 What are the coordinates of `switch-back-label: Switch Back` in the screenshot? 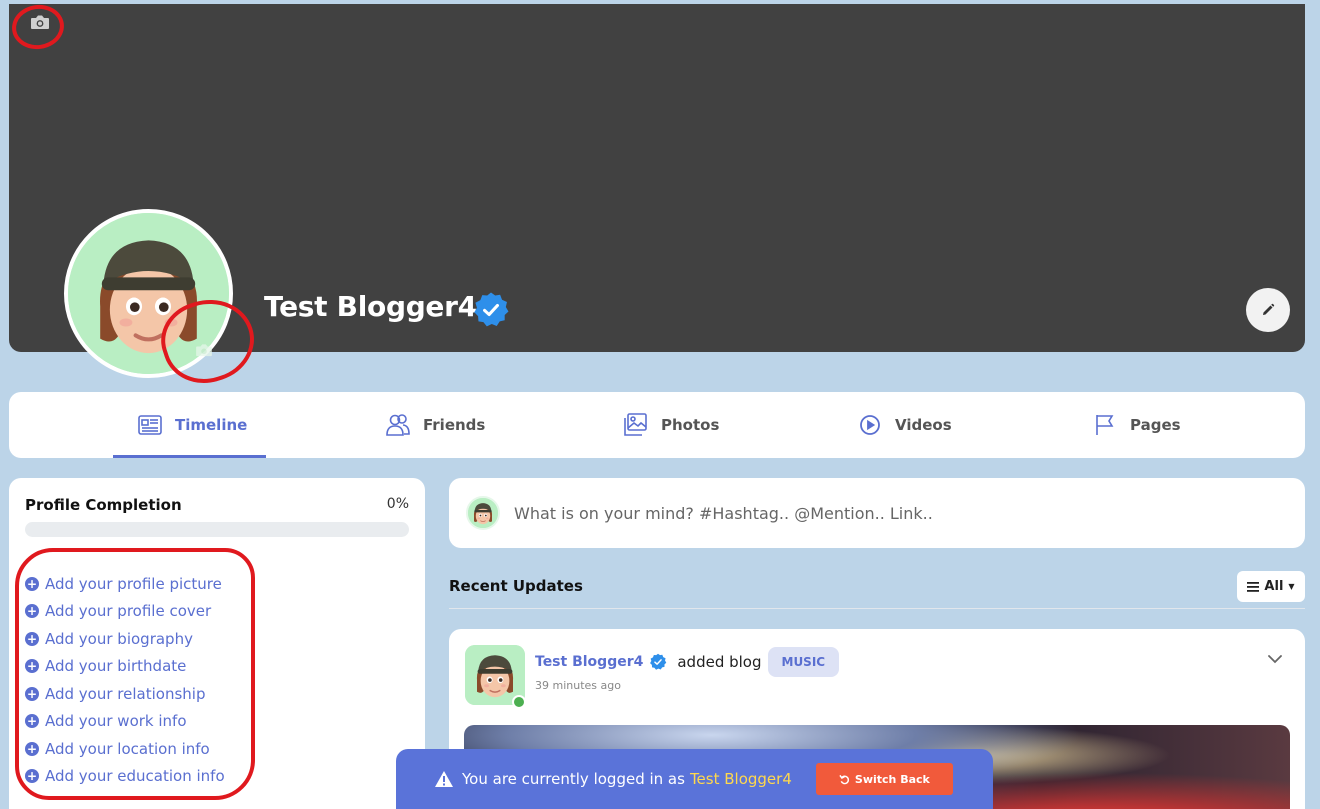 It's located at (892, 779).